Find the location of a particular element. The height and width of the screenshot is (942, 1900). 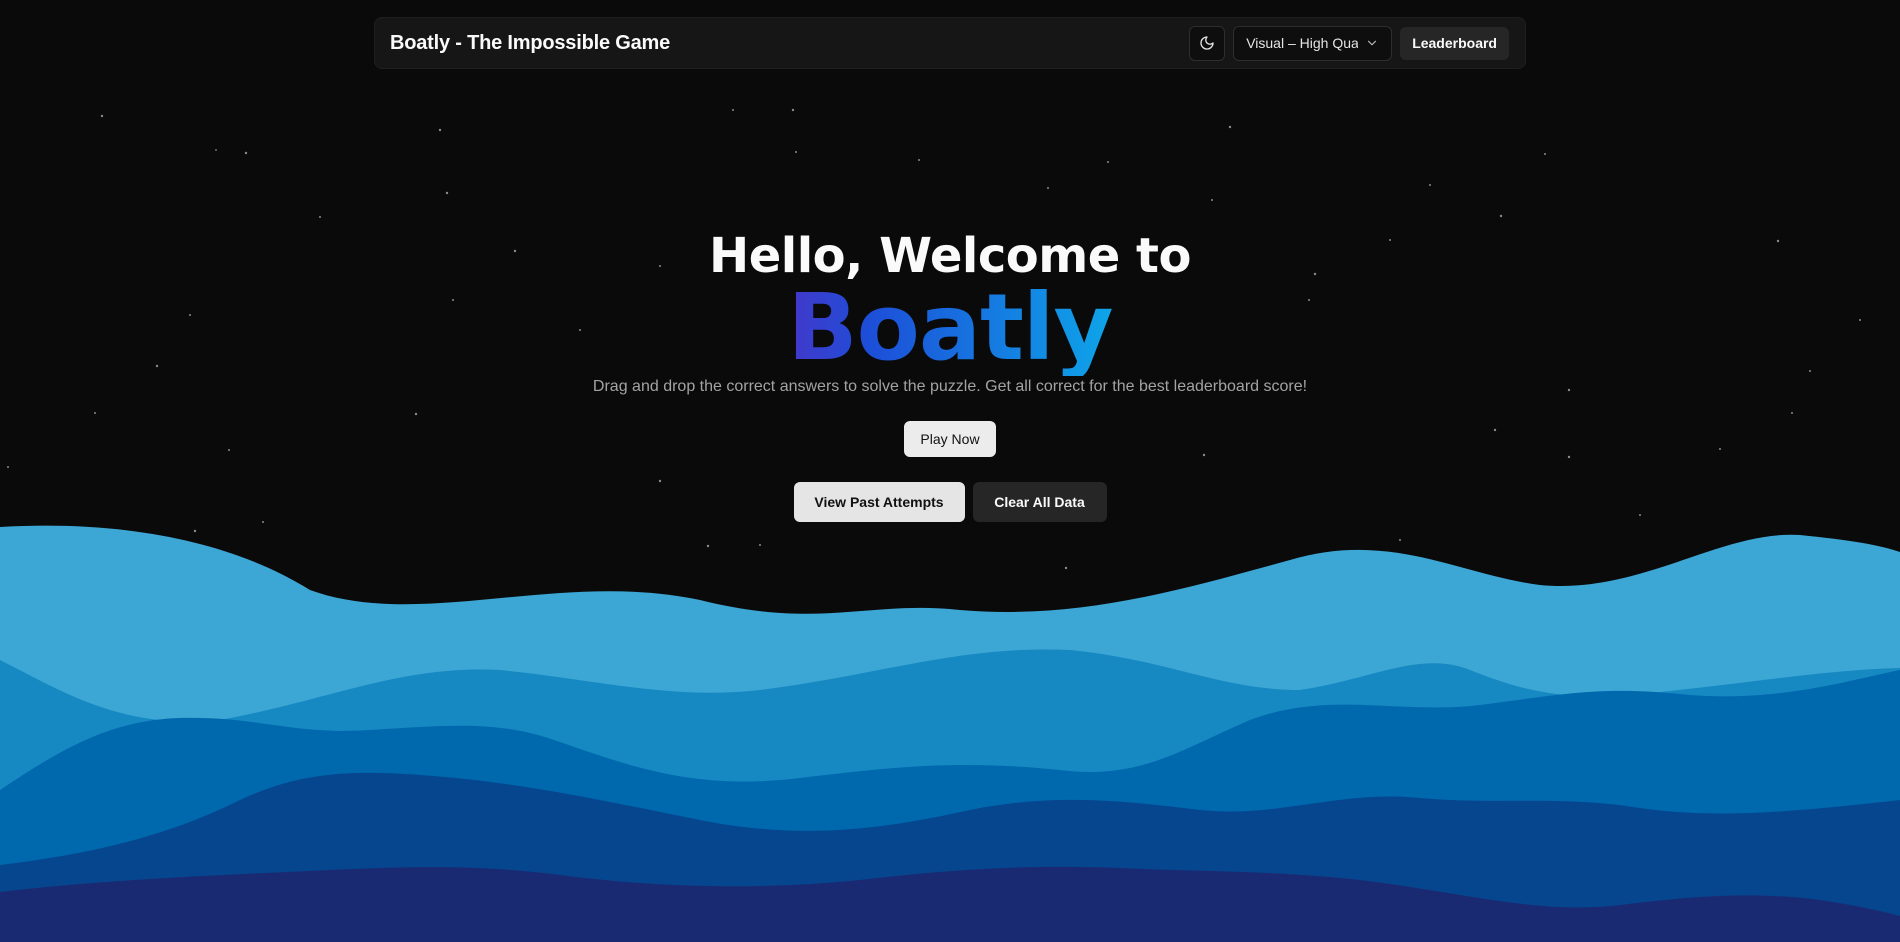

clear-all-data-button: Clear All Data is located at coordinates (1039, 502).